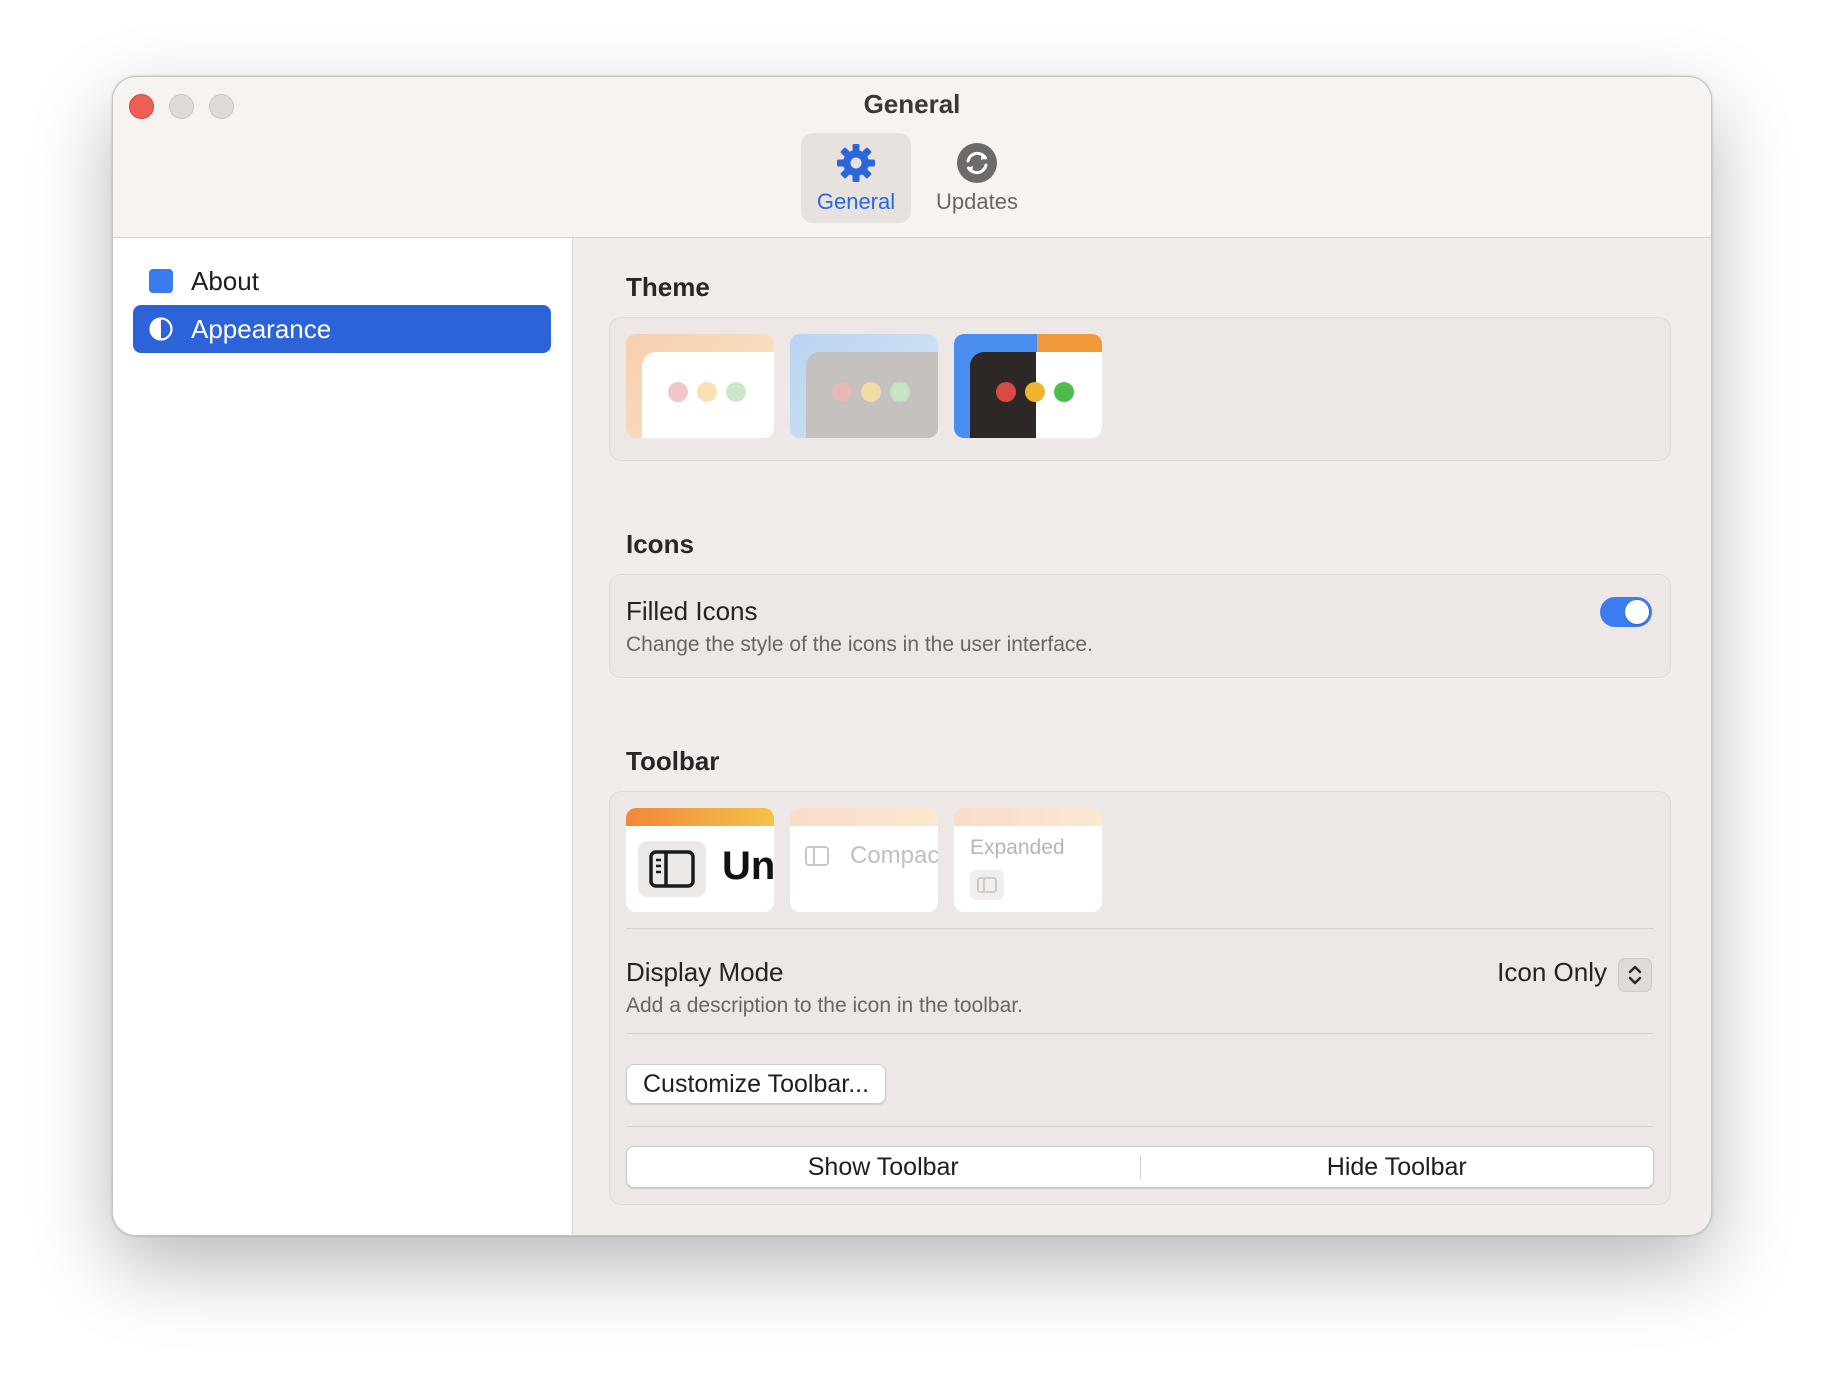 The image size is (1824, 1384). What do you see at coordinates (1017, 847) in the screenshot?
I see `toolbar-style-label: Expanded` at bounding box center [1017, 847].